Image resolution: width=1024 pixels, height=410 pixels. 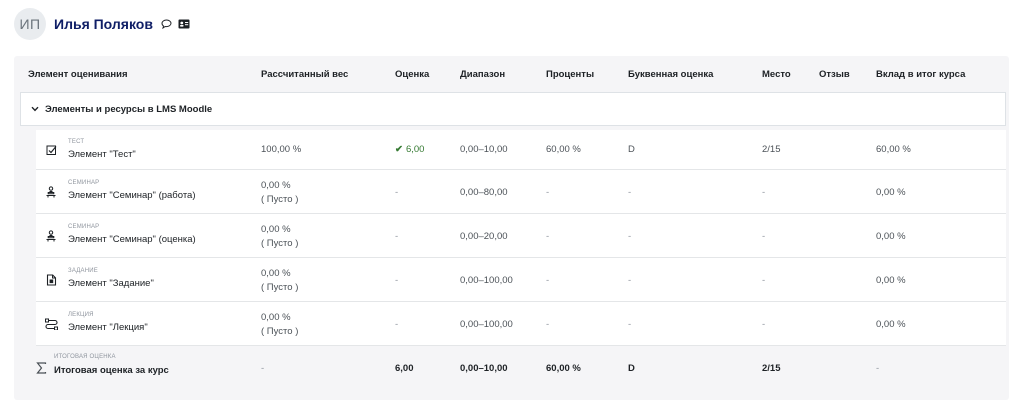 What do you see at coordinates (484, 192) in the screenshot?
I see `range-value: 0,00–80,00` at bounding box center [484, 192].